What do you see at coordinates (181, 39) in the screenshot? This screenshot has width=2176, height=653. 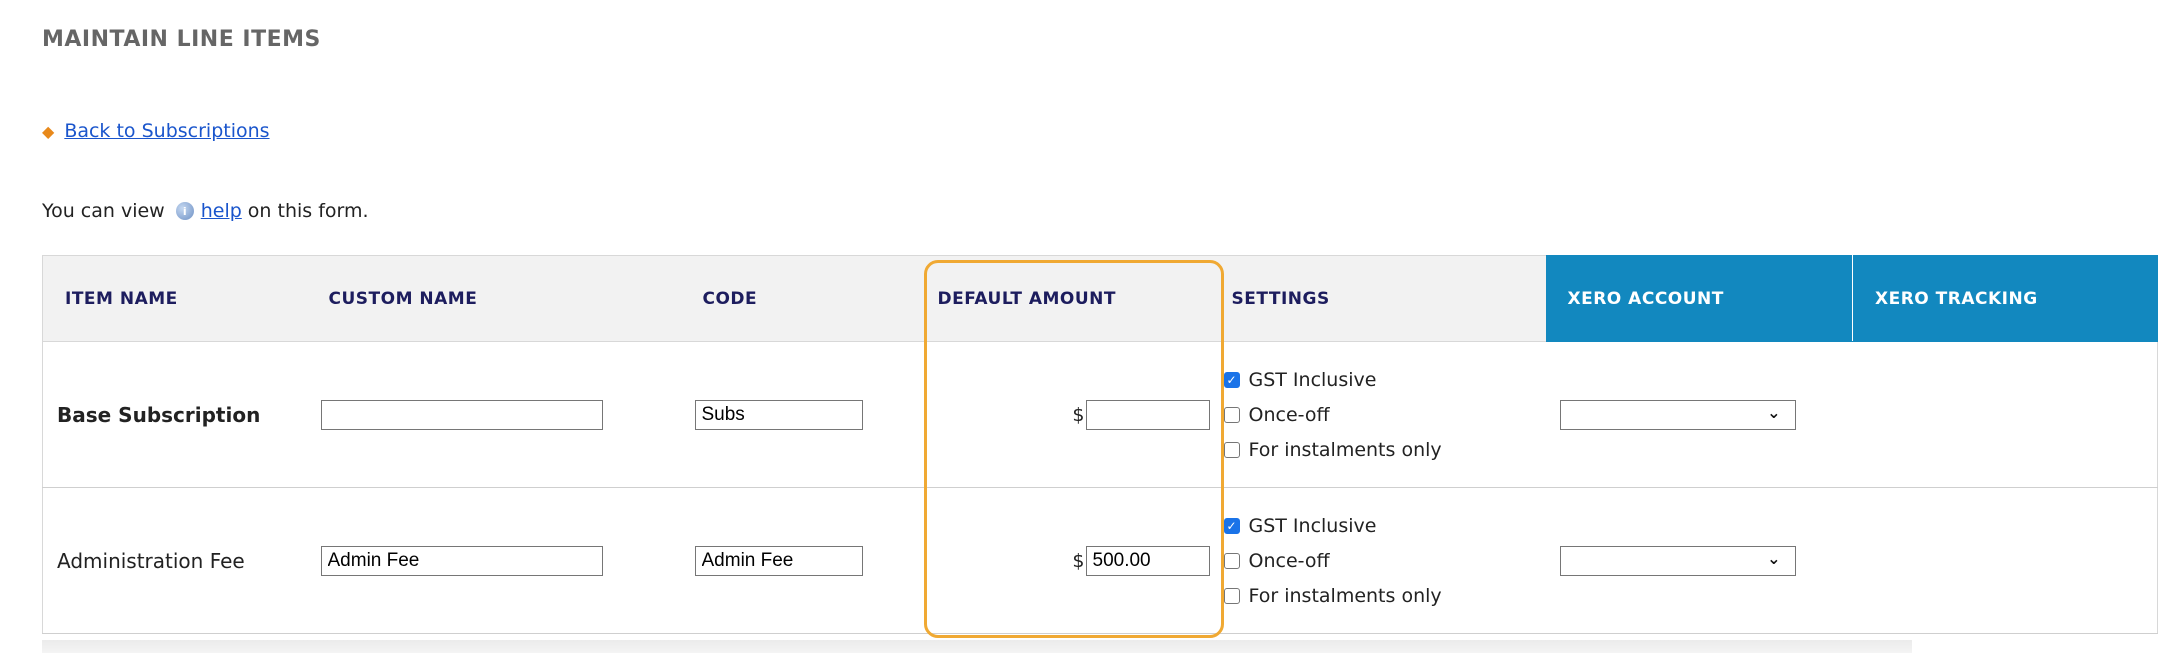 I see `page-title: MAINTAIN LINE ITEMS` at bounding box center [181, 39].